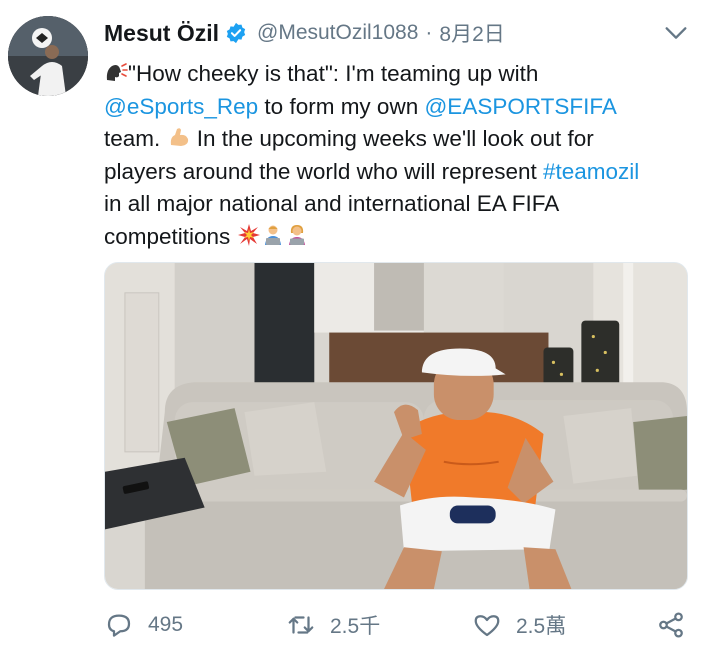 This screenshot has width=704, height=657. I want to click on mention-esports-rep: @eSports_Rep, so click(181, 106).